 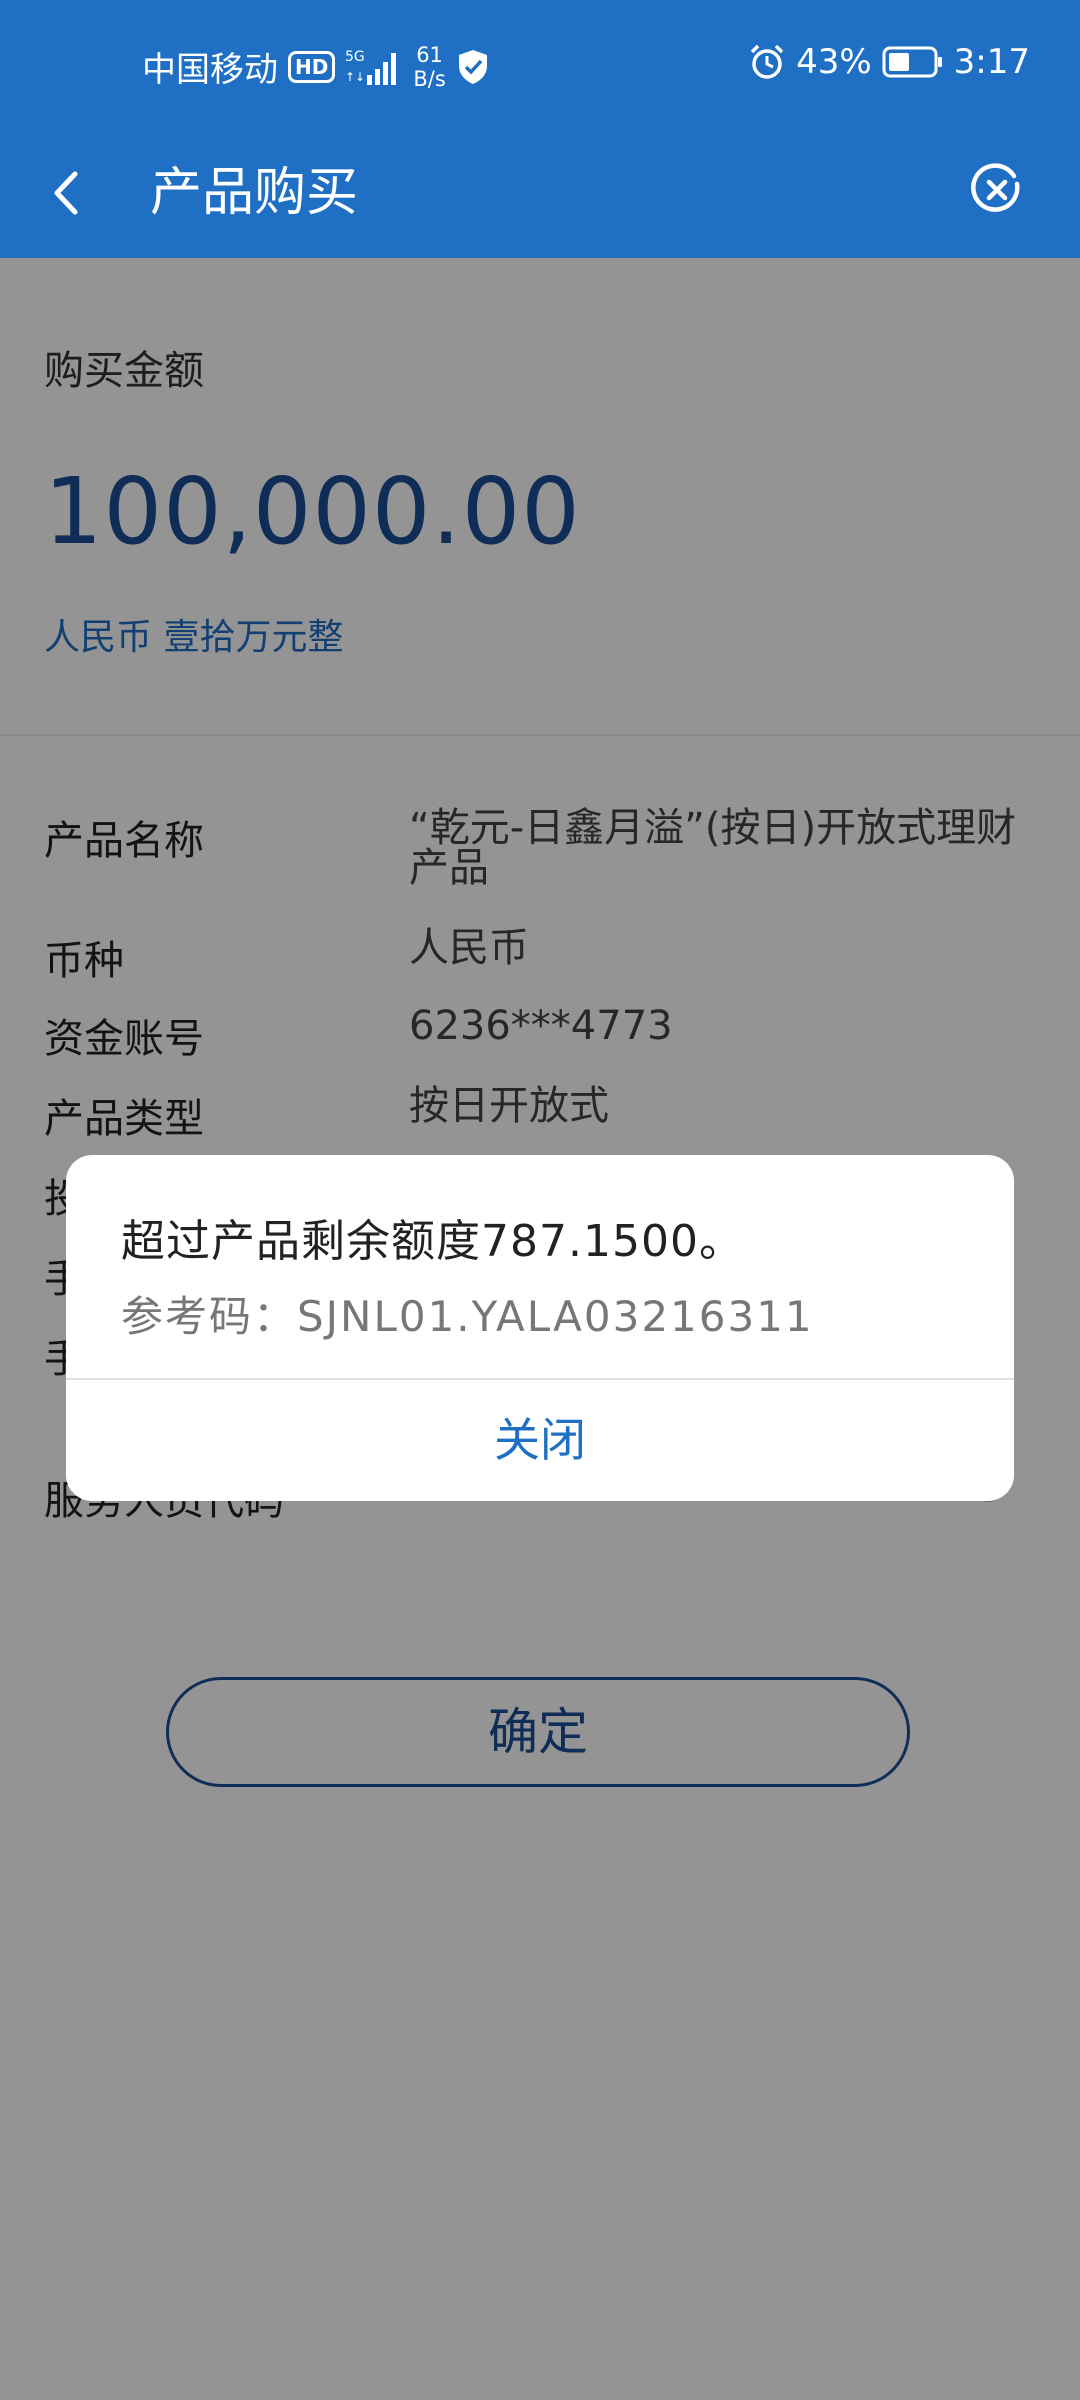 What do you see at coordinates (429, 54) in the screenshot?
I see `net-speed-value: 61` at bounding box center [429, 54].